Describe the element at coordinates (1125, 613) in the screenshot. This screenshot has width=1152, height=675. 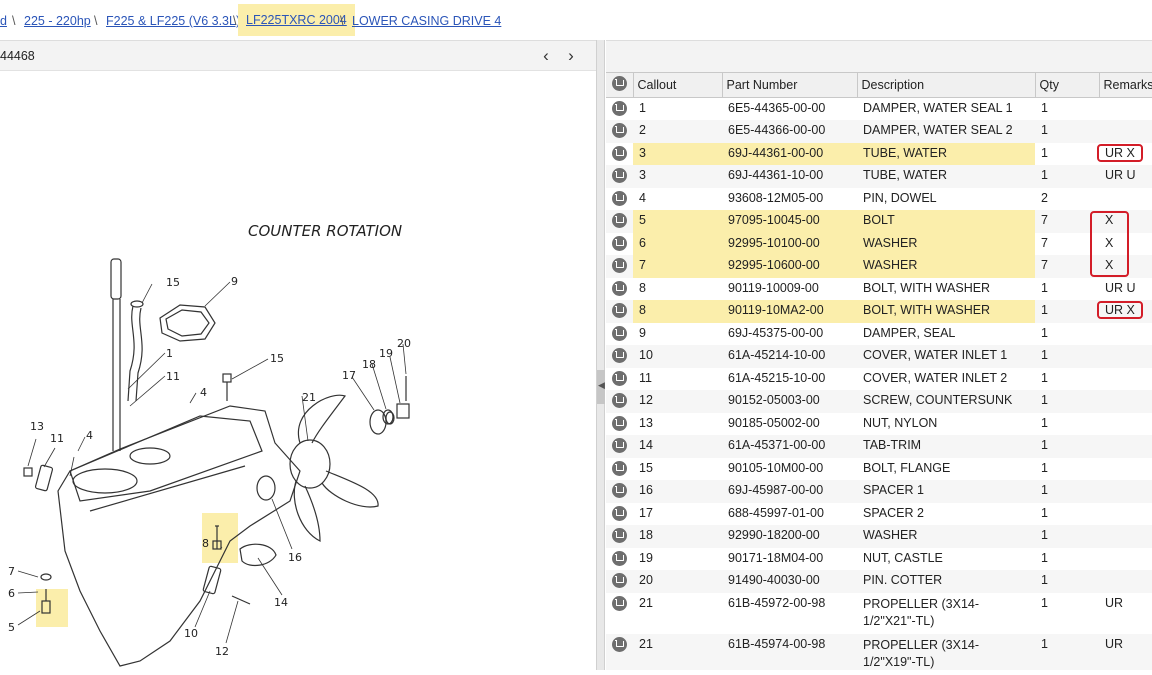
I see `remarks-cell: UR` at that location.